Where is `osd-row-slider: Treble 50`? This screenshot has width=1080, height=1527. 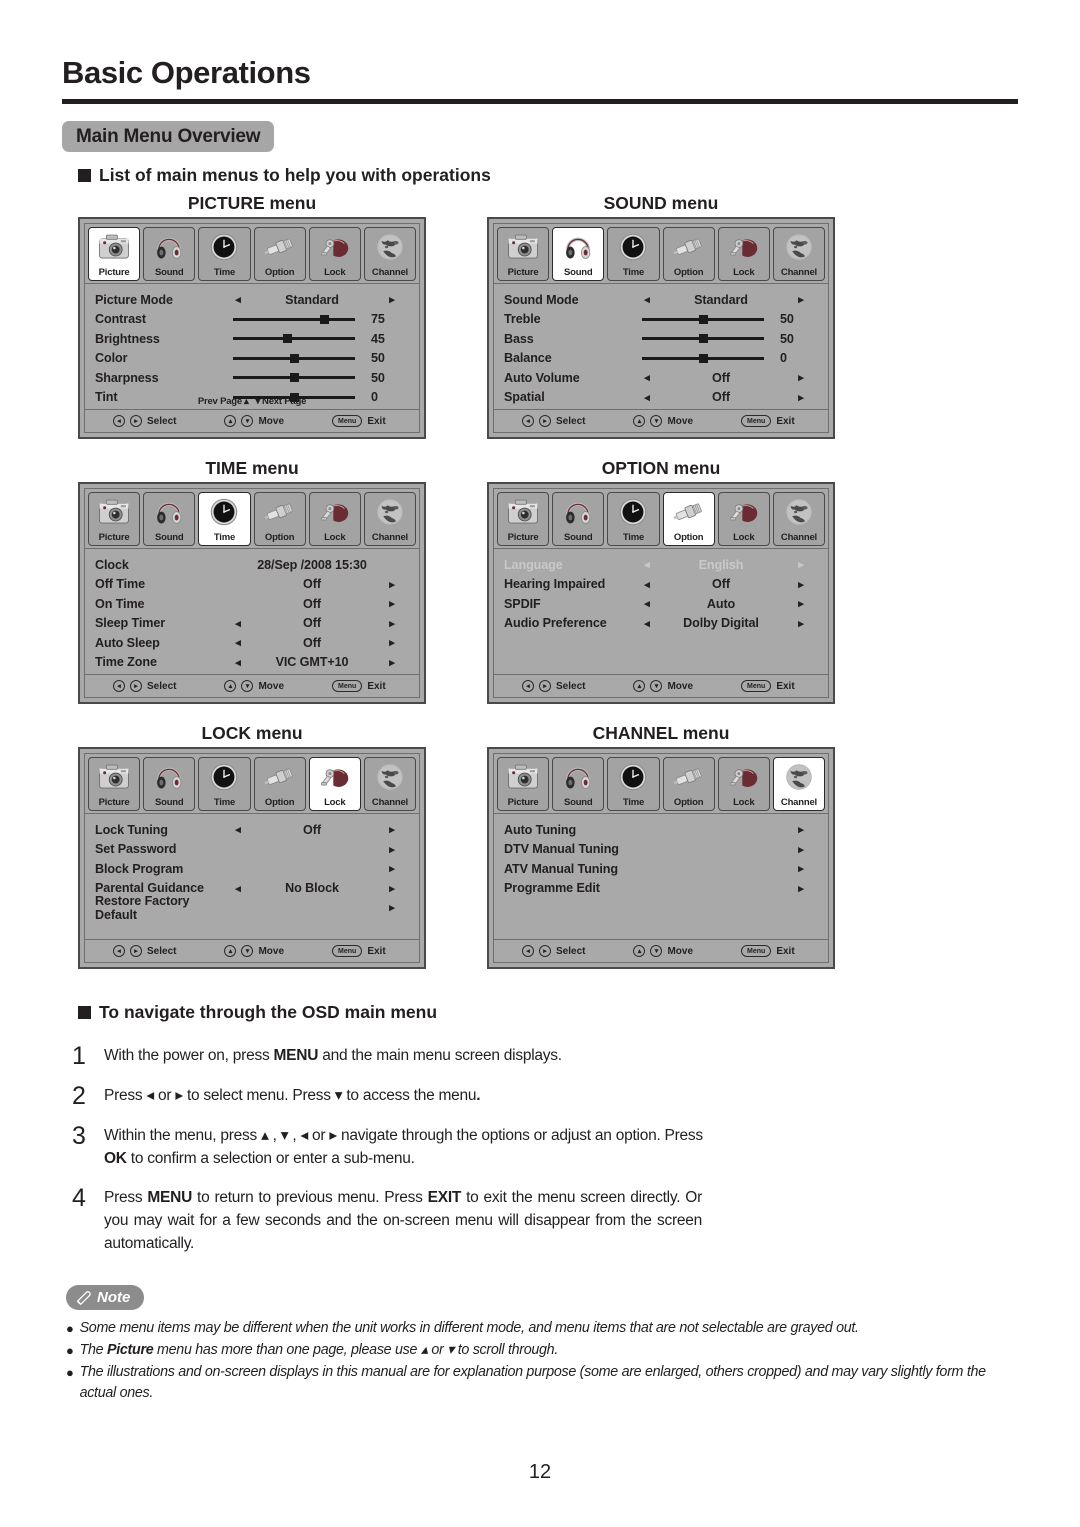 osd-row-slider: Treble 50 is located at coordinates (661, 320).